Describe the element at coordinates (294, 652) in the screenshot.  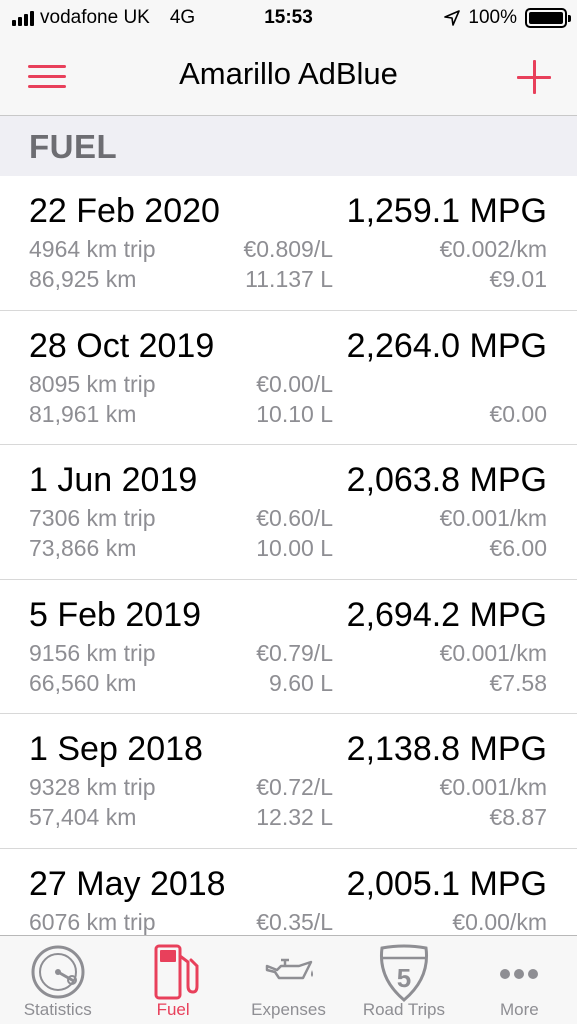
I see `entry-price: €0.79/L` at that location.